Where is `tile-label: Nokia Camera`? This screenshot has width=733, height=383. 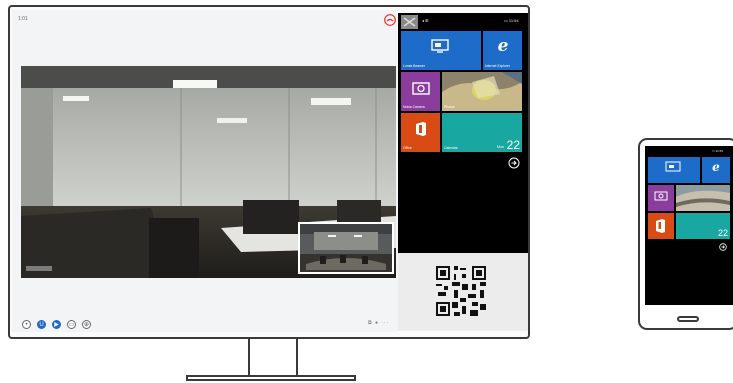 tile-label: Nokia Camera is located at coordinates (414, 107).